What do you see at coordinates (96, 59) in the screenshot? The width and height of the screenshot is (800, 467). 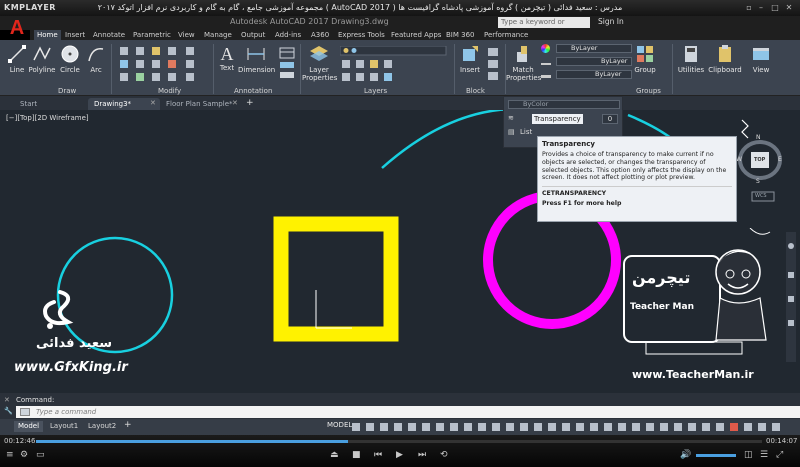 I see `arc-tool: Arc` at bounding box center [96, 59].